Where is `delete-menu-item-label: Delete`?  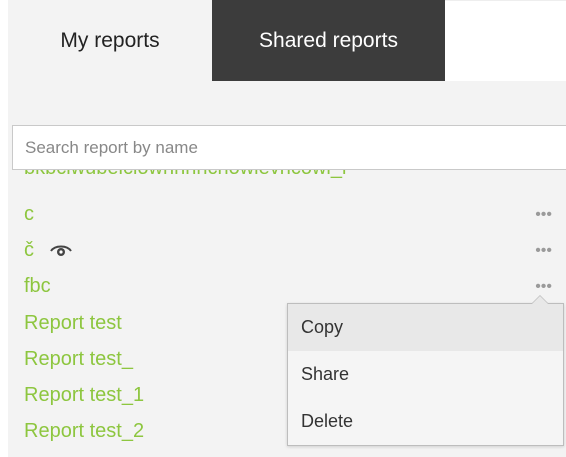 delete-menu-item-label: Delete is located at coordinates (327, 421).